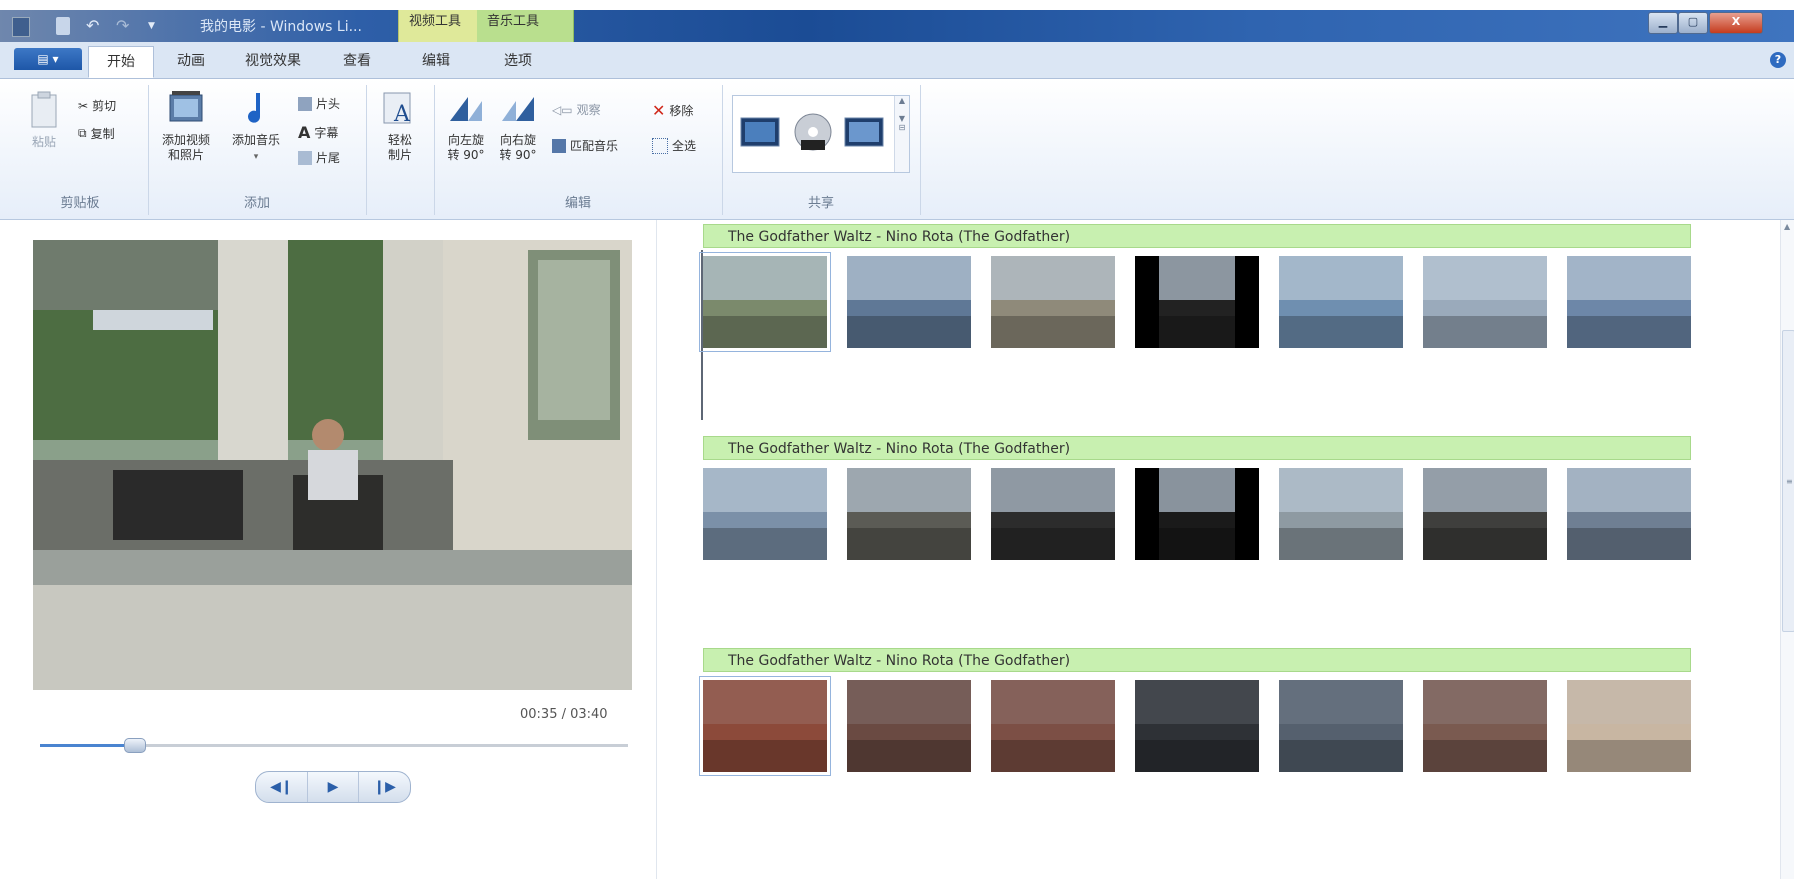  I want to click on add-videos-photos-button: 添加视频 和照片, so click(186, 126).